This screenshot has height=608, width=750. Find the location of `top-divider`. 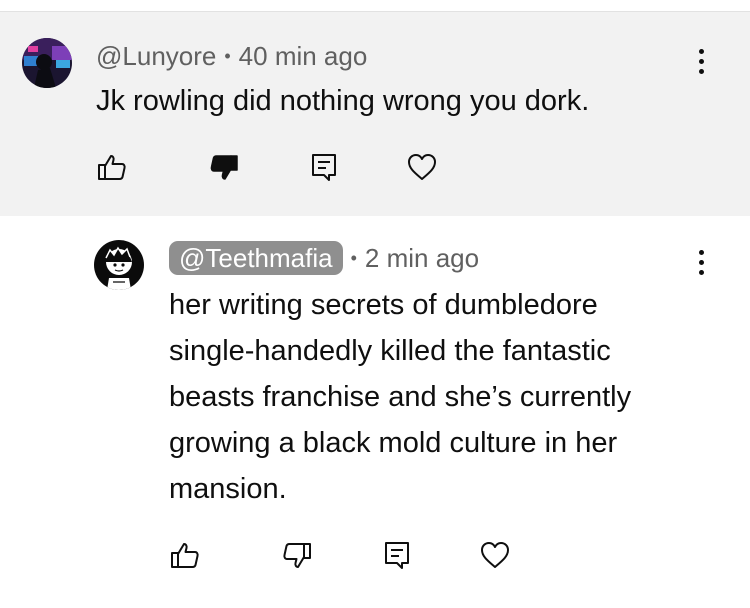

top-divider is located at coordinates (375, 6).